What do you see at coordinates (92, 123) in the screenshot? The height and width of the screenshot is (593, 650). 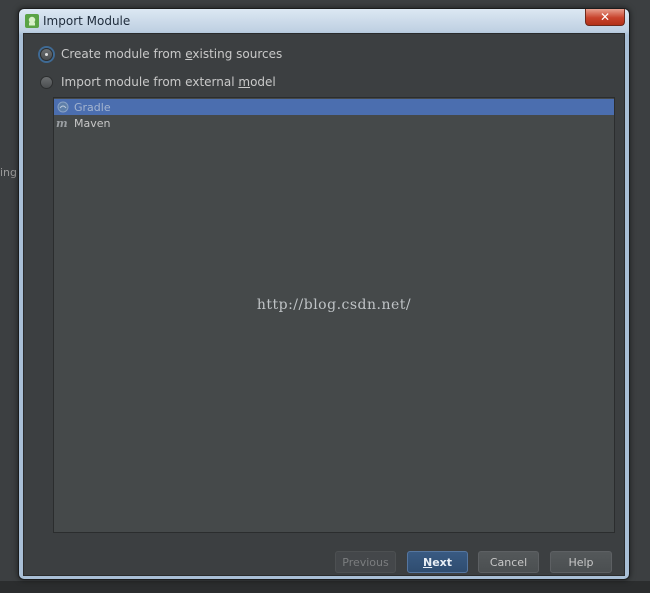 I see `list-item-label: Maven` at bounding box center [92, 123].